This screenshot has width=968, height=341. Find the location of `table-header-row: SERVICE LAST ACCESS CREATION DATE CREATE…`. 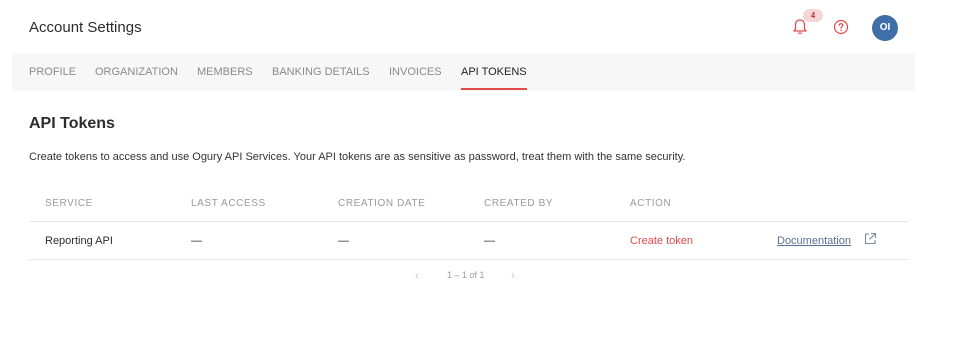

table-header-row: SERVICE LAST ACCESS CREATION DATE CREATE… is located at coordinates (468, 204).